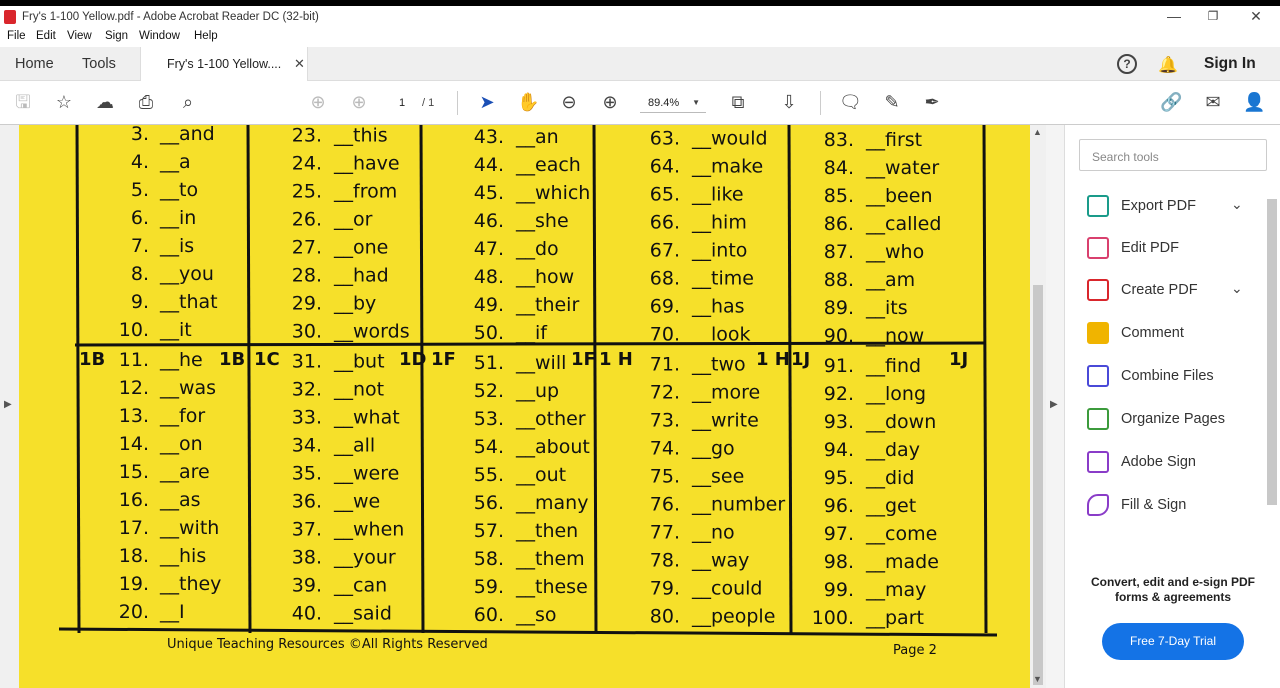 This screenshot has height=688, width=1280. What do you see at coordinates (1177, 377) in the screenshot?
I see `tool-combine-files: Combine Files` at bounding box center [1177, 377].